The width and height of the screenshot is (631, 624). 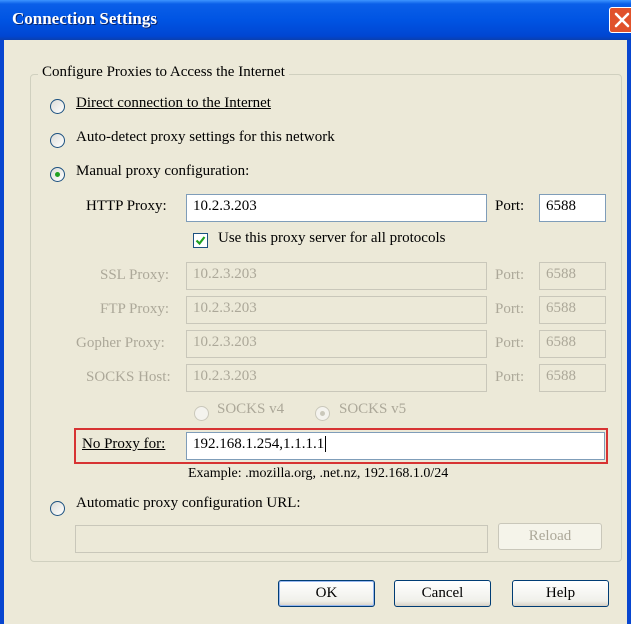 I want to click on direct-radio, so click(x=57, y=106).